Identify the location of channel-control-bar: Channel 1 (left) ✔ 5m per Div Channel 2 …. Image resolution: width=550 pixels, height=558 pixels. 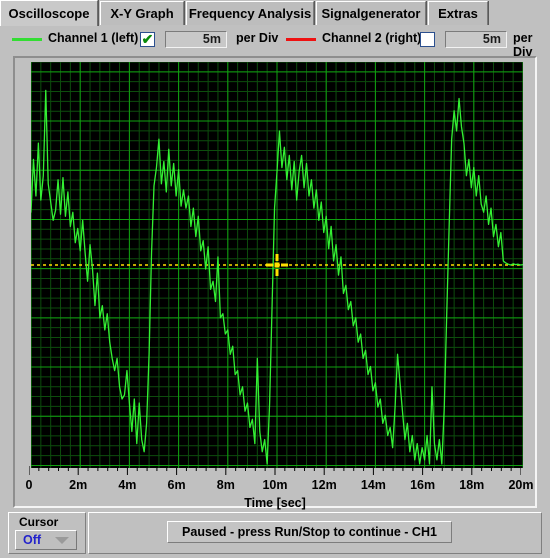
(275, 43).